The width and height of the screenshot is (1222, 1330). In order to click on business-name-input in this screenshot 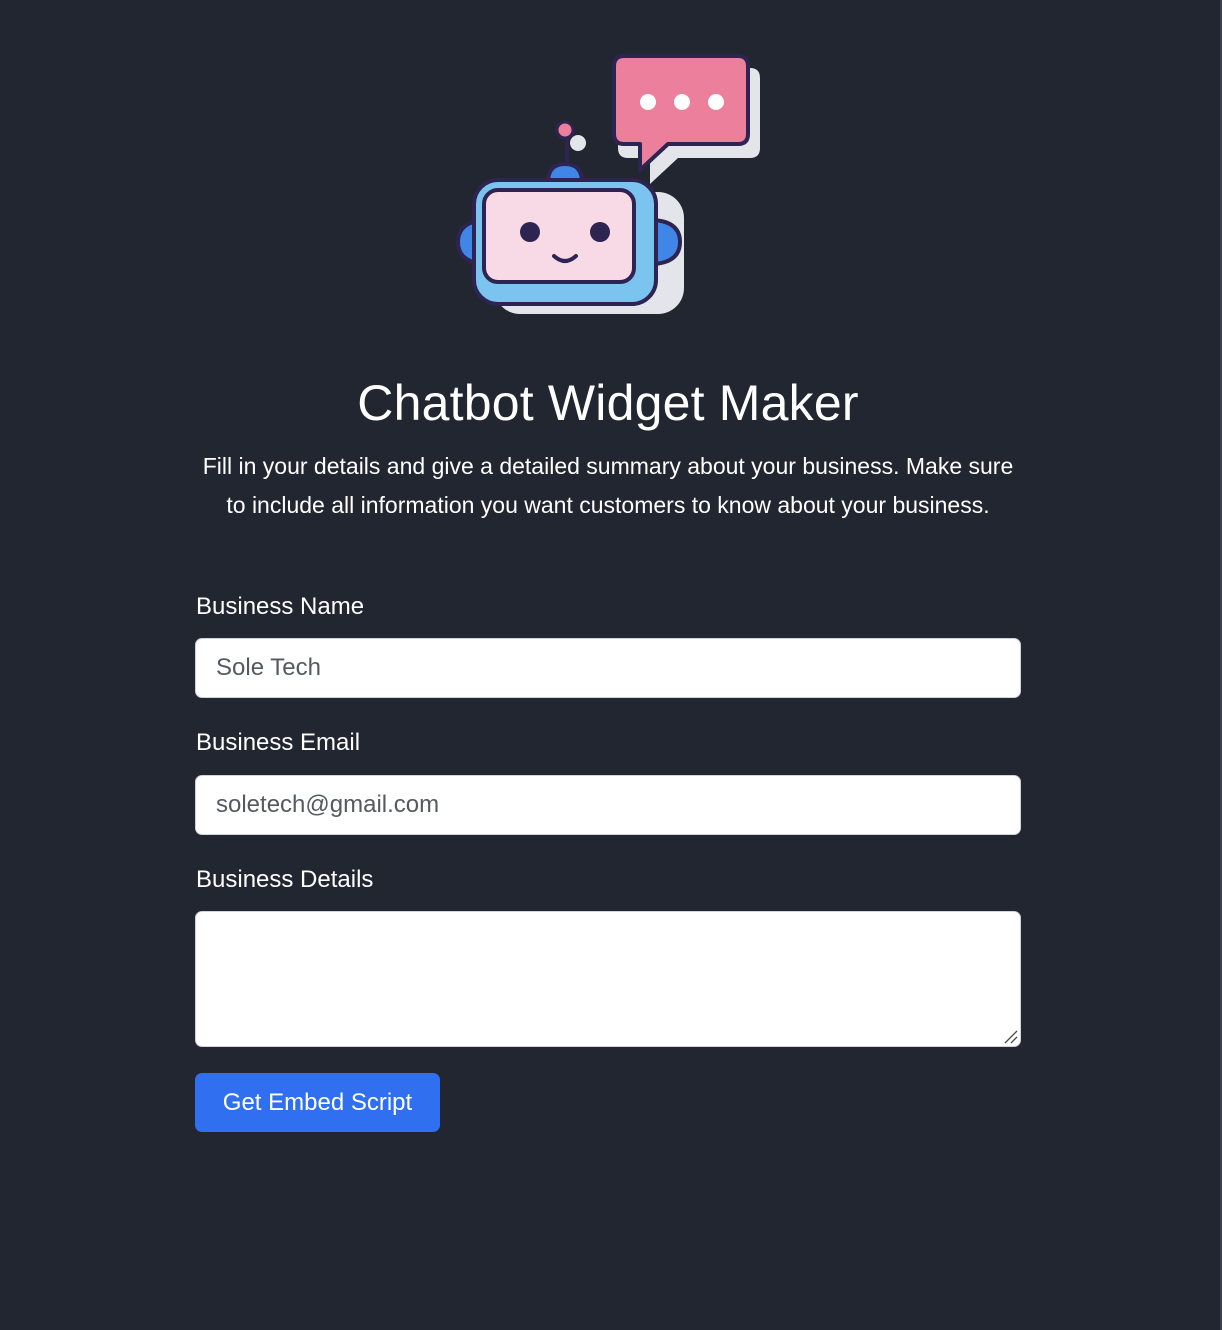, I will do `click(608, 668)`.